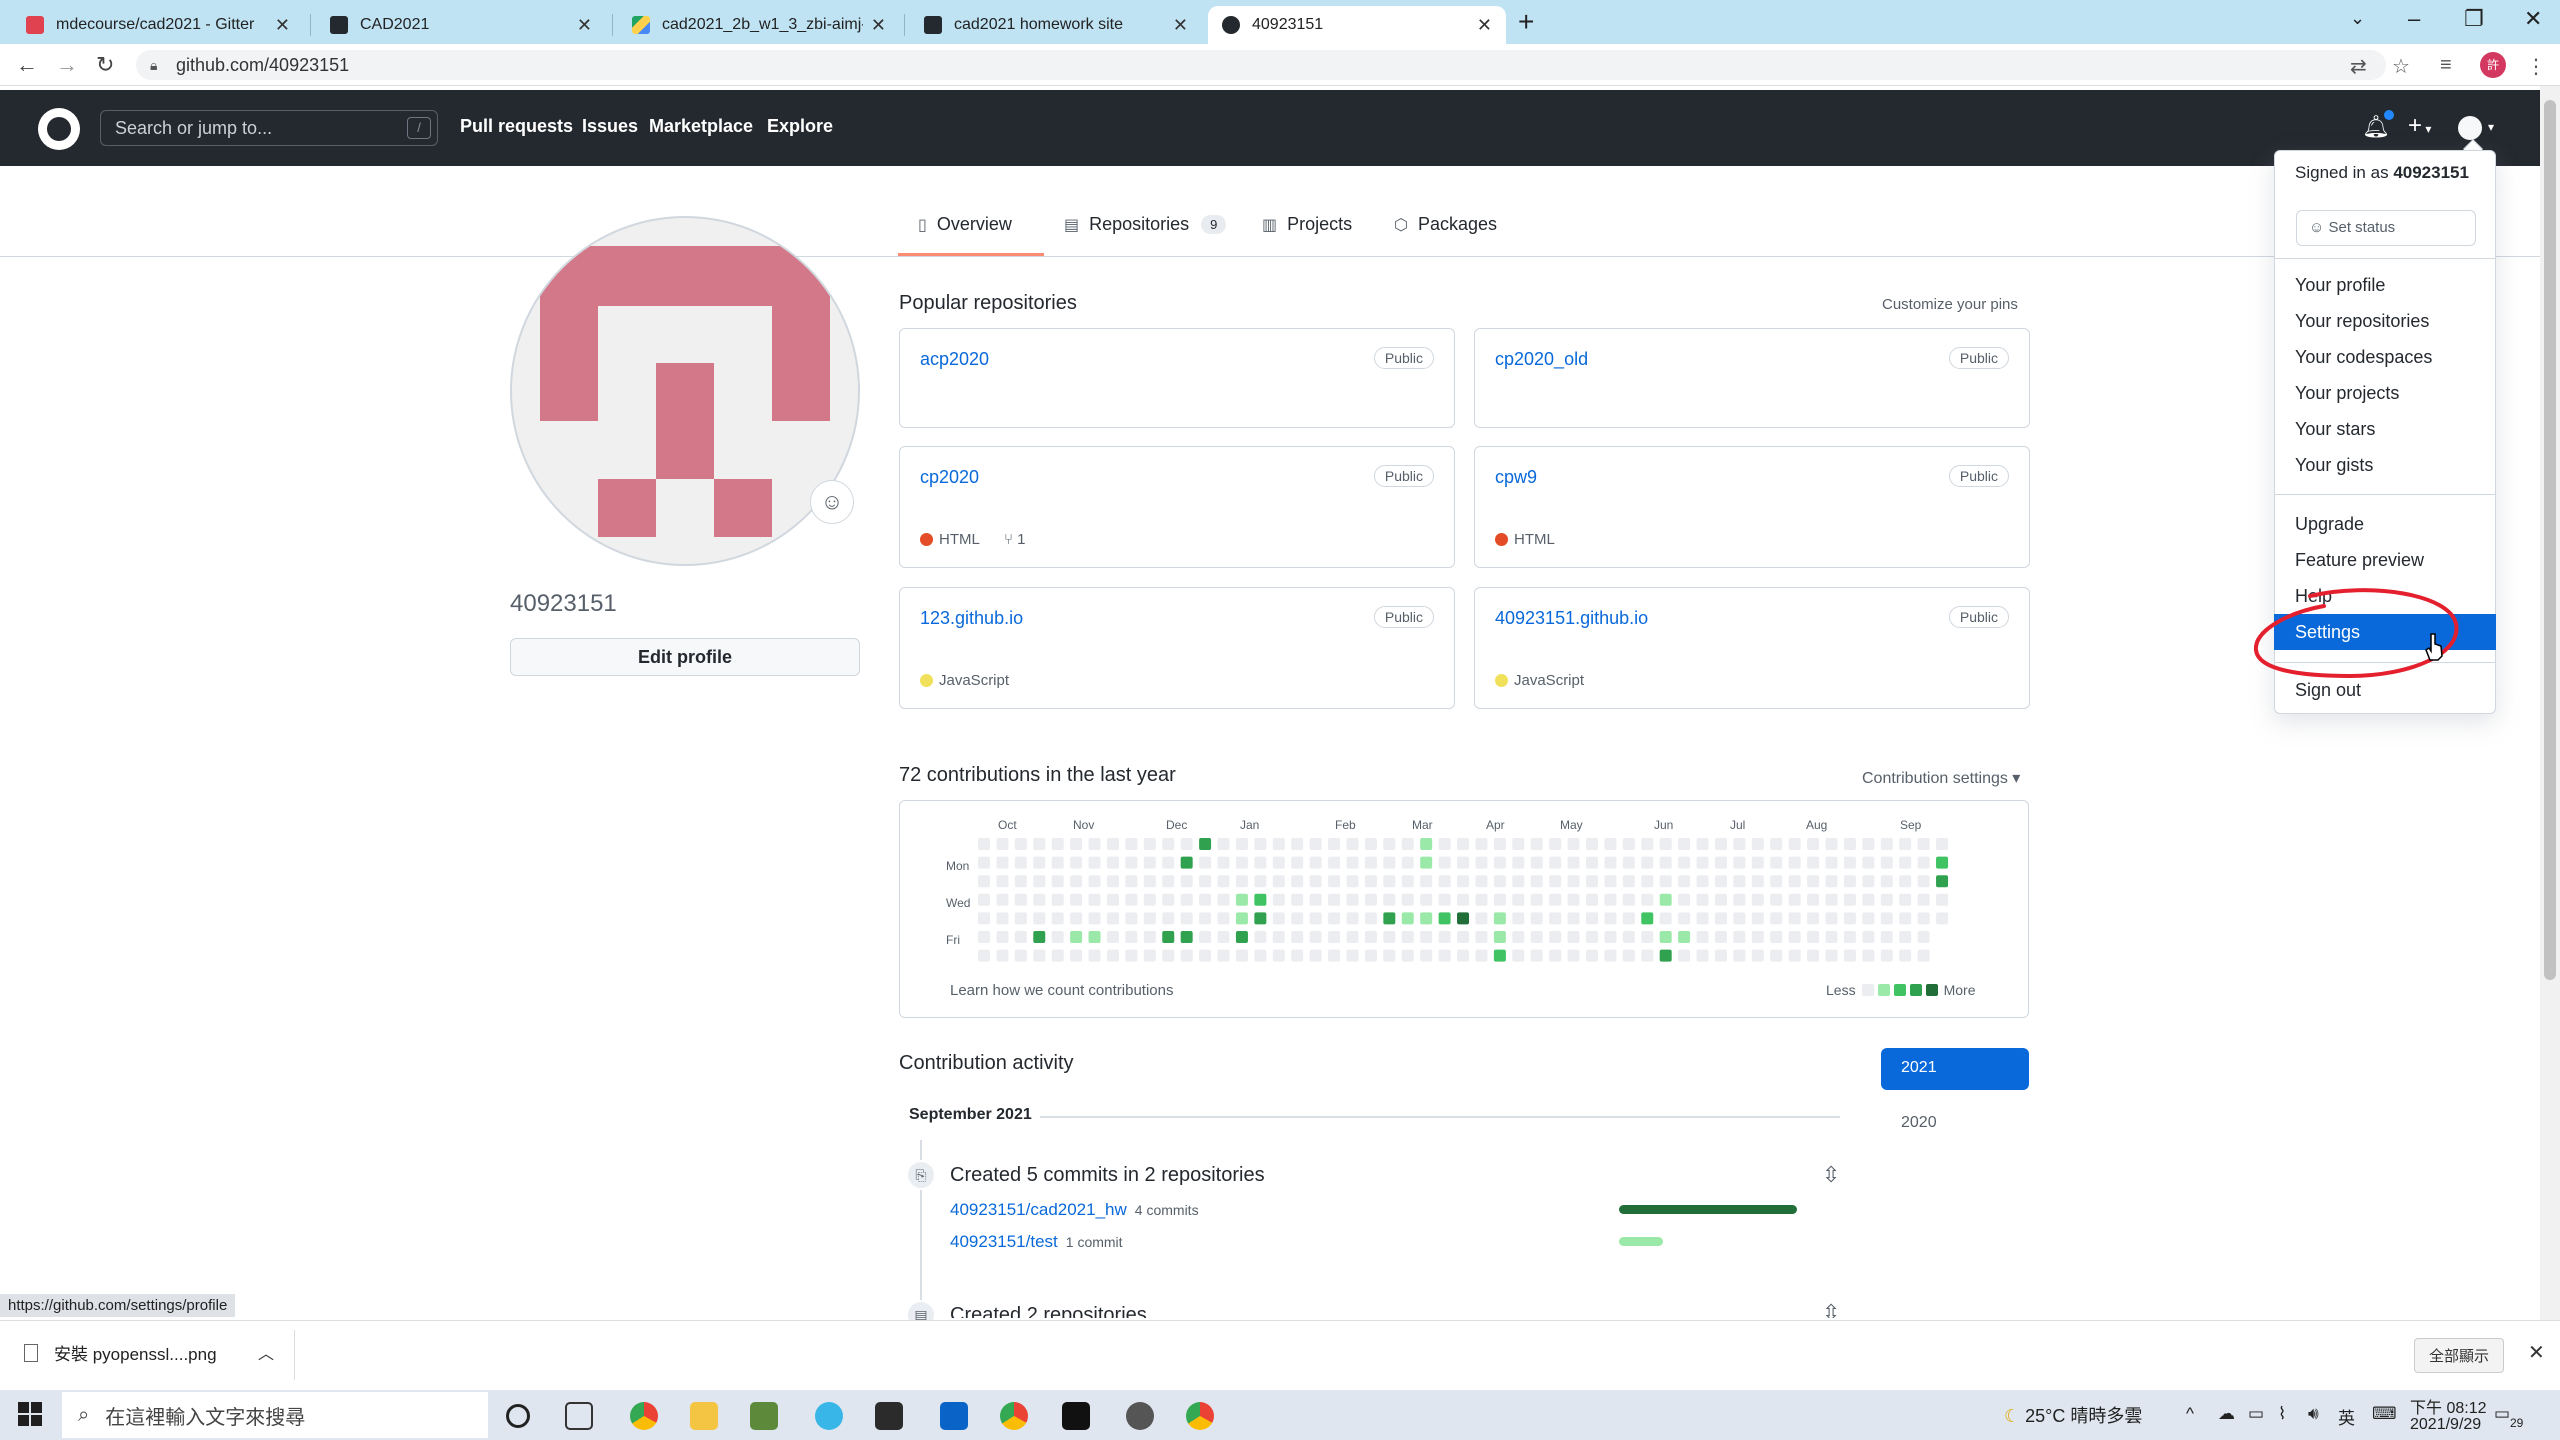 Image resolution: width=2560 pixels, height=1440 pixels. What do you see at coordinates (2329, 524) in the screenshot?
I see `menu-item-upgrade: Upgrade` at bounding box center [2329, 524].